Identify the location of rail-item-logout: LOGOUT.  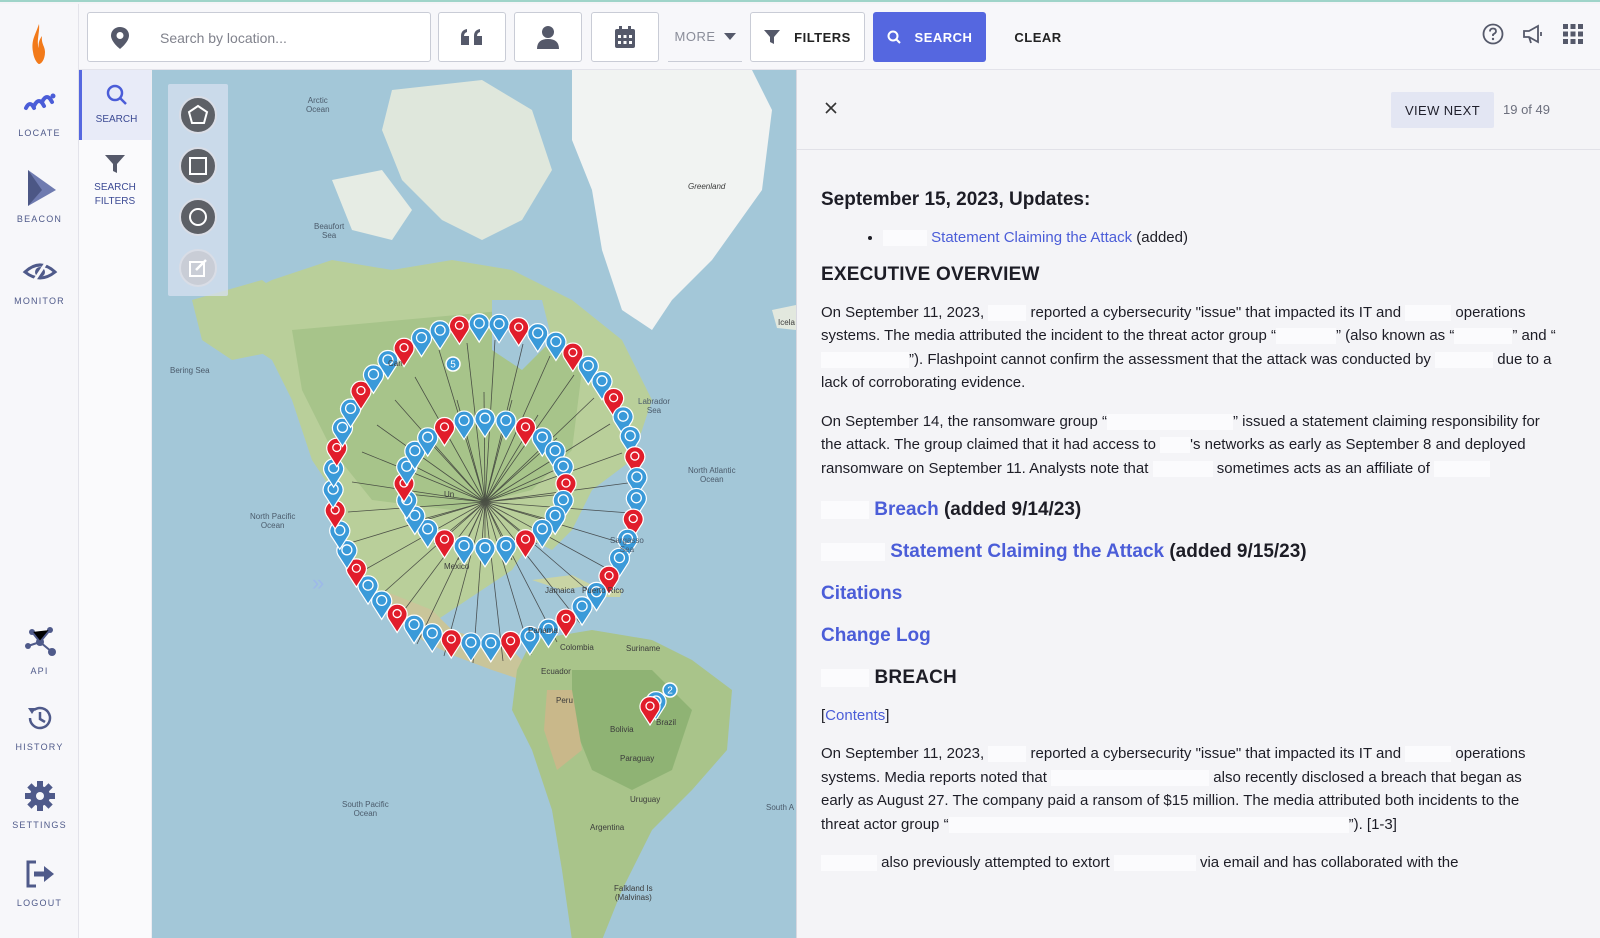
(39, 882).